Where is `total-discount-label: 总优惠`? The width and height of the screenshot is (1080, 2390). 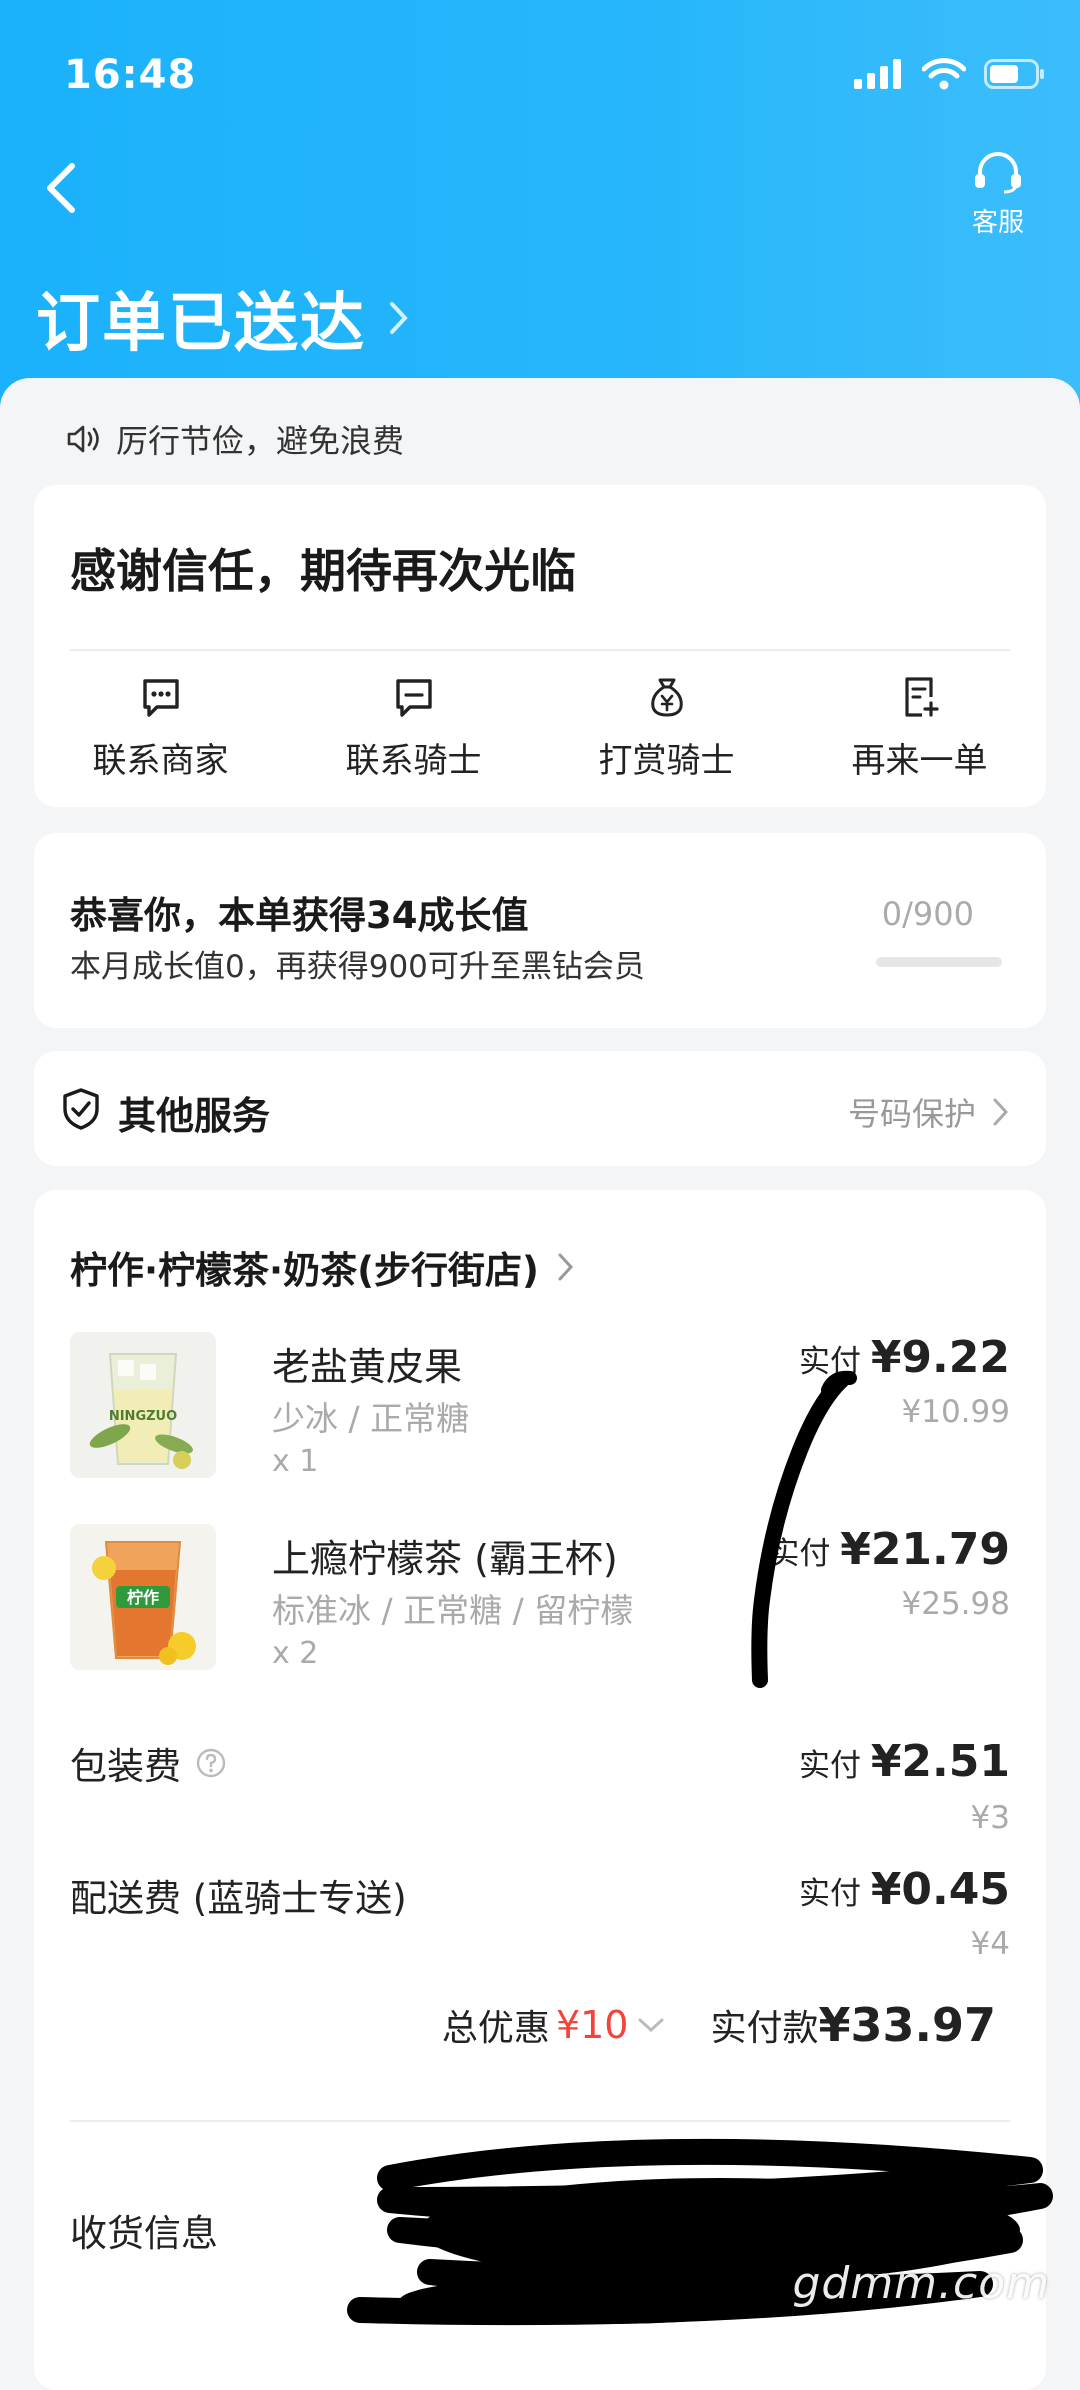
total-discount-label: 总优惠 is located at coordinates (495, 2028).